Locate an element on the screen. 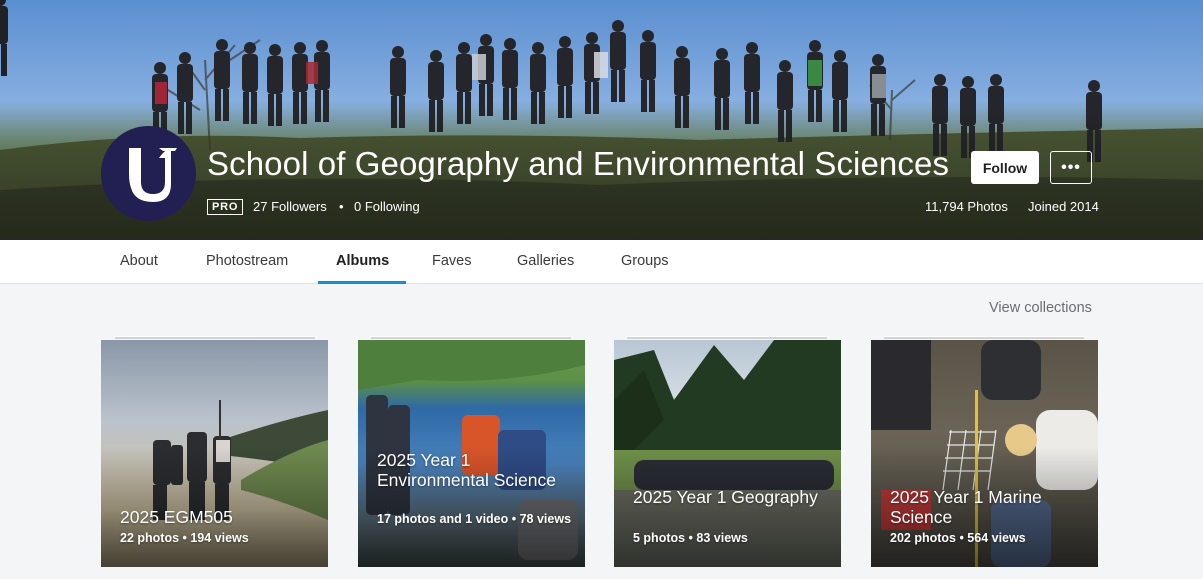 The height and width of the screenshot is (579, 1203). follow-button: Follow is located at coordinates (1005, 167).